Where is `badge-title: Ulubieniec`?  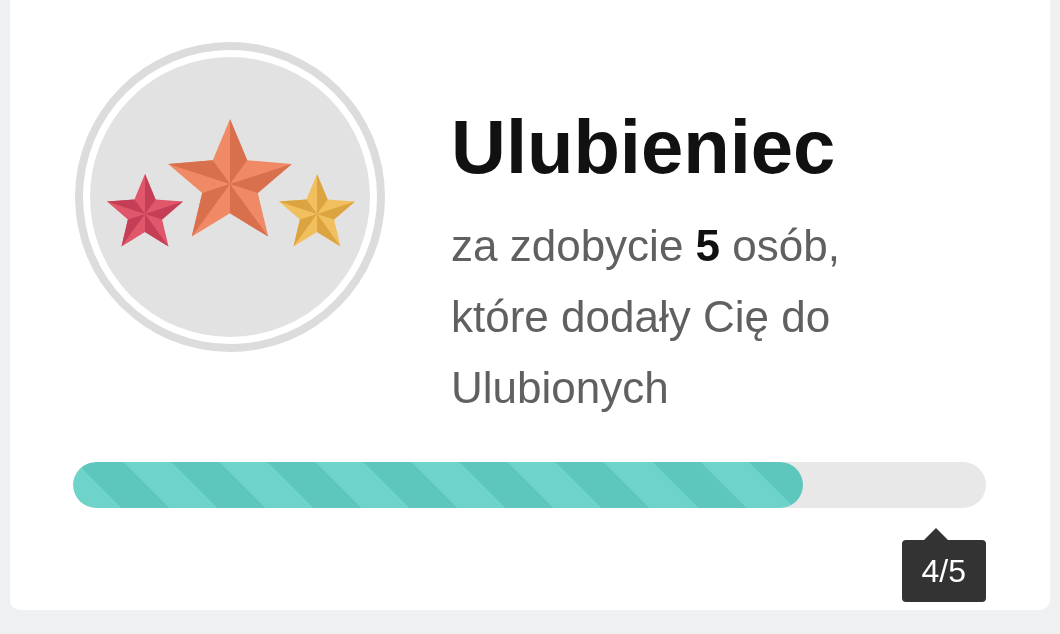 badge-title: Ulubieniec is located at coordinates (644, 147).